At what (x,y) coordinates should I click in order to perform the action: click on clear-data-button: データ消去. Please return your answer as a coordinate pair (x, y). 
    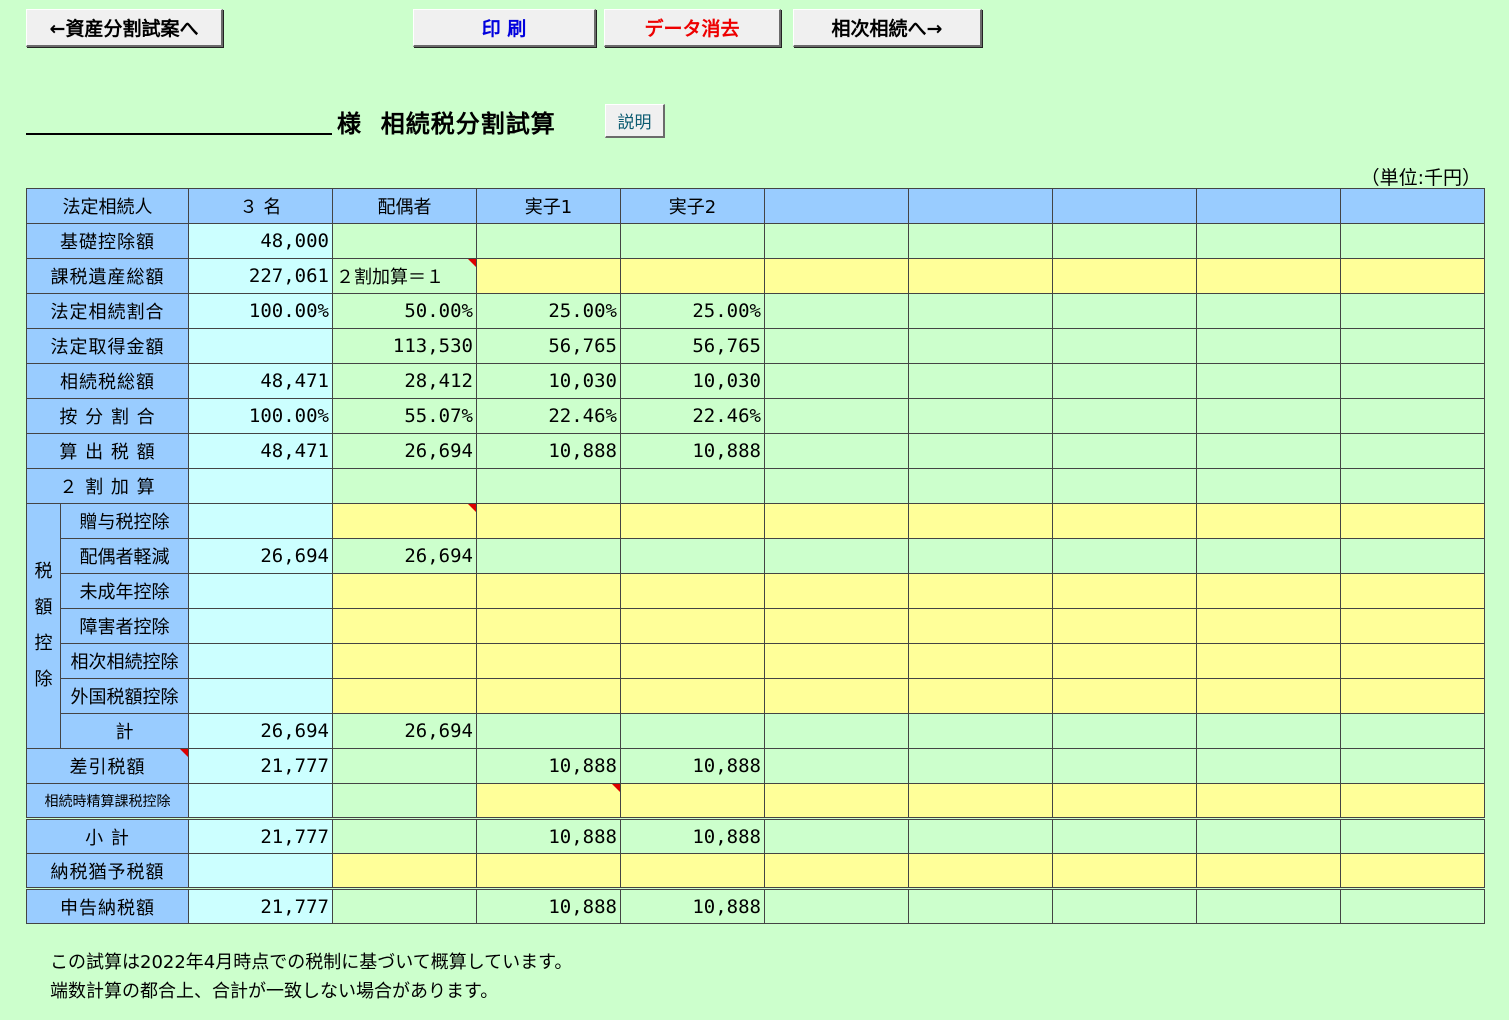
    Looking at the image, I should click on (692, 28).